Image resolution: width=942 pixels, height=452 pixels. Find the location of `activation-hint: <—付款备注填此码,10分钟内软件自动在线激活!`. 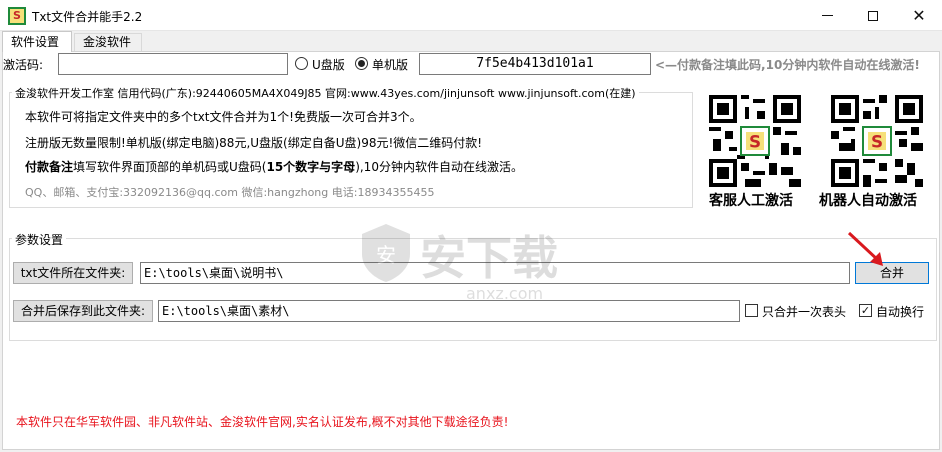

activation-hint: <—付款备注填此码,10分钟内软件自动在线激活! is located at coordinates (787, 65).